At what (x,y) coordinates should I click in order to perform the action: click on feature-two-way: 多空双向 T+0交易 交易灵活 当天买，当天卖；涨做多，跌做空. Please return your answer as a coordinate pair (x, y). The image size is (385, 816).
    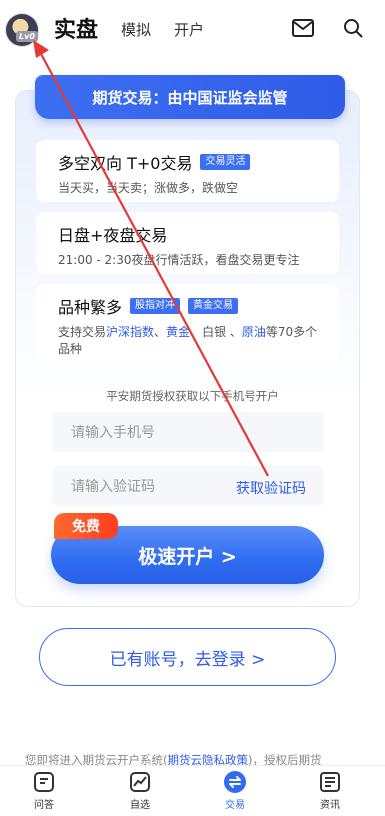
    Looking at the image, I should click on (187, 171).